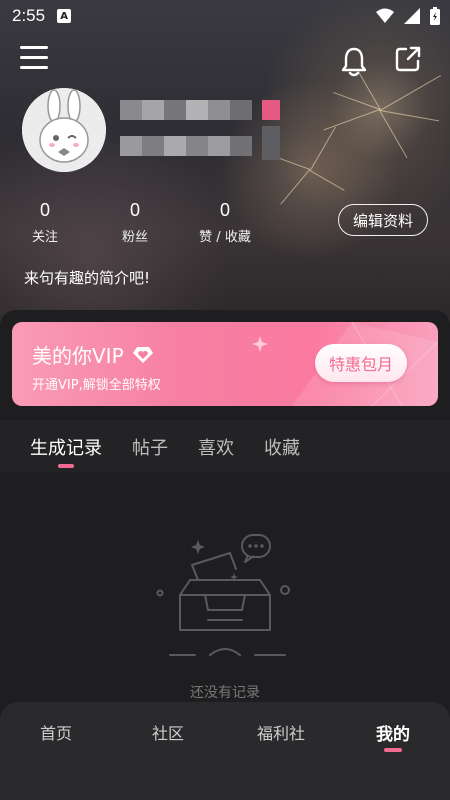  What do you see at coordinates (135, 222) in the screenshot?
I see `stat-fans: 0 粉丝` at bounding box center [135, 222].